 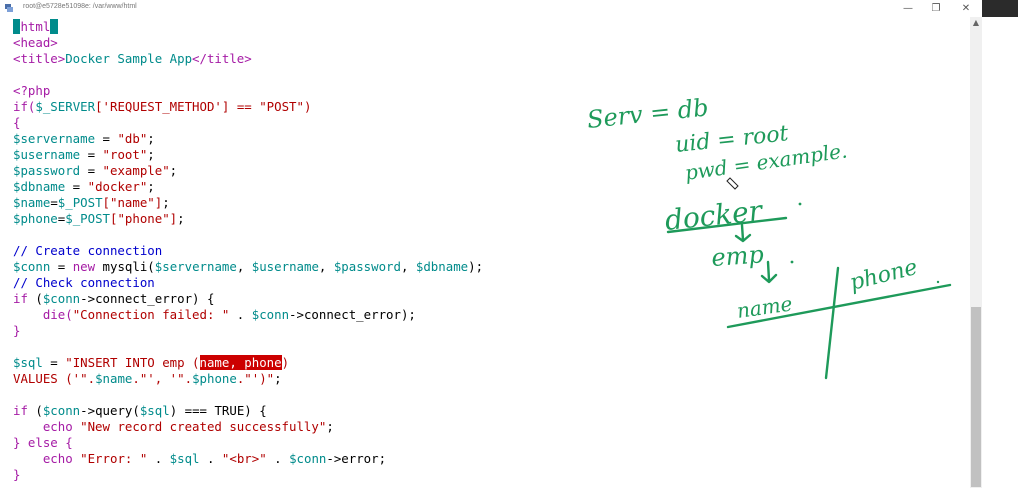 What do you see at coordinates (509, 9) in the screenshot?
I see `title-bar: root@e5728e51098e: /var/www/html — ❐ ✕` at bounding box center [509, 9].